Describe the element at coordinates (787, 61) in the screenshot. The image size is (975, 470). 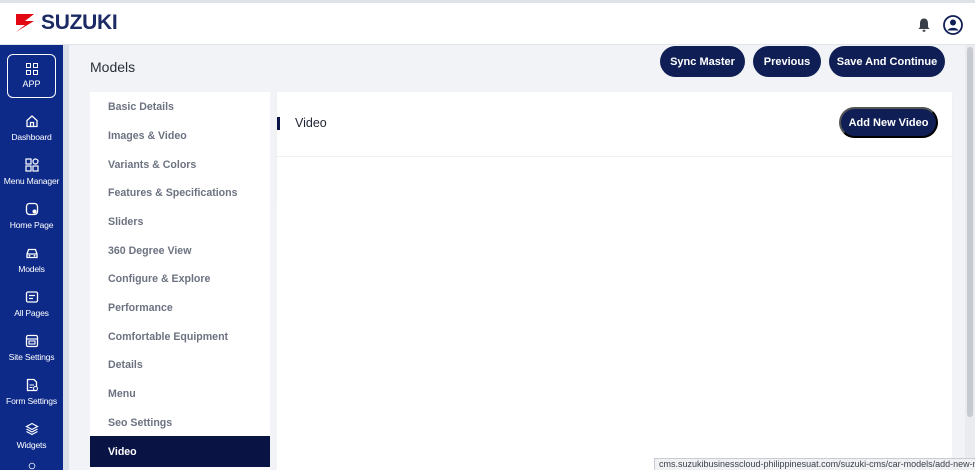
I see `previous-button: Previous` at that location.